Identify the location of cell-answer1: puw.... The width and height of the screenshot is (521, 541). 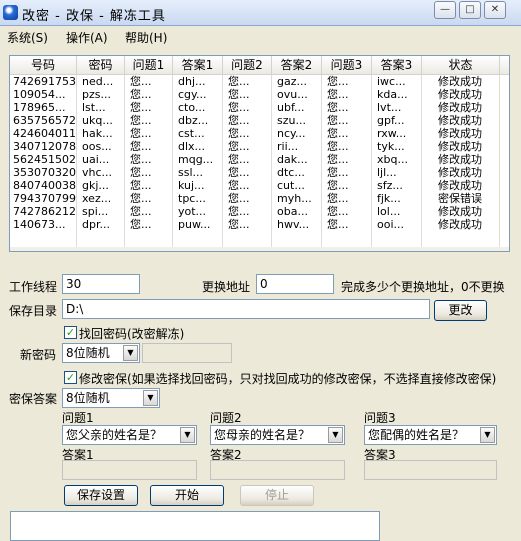
(194, 224).